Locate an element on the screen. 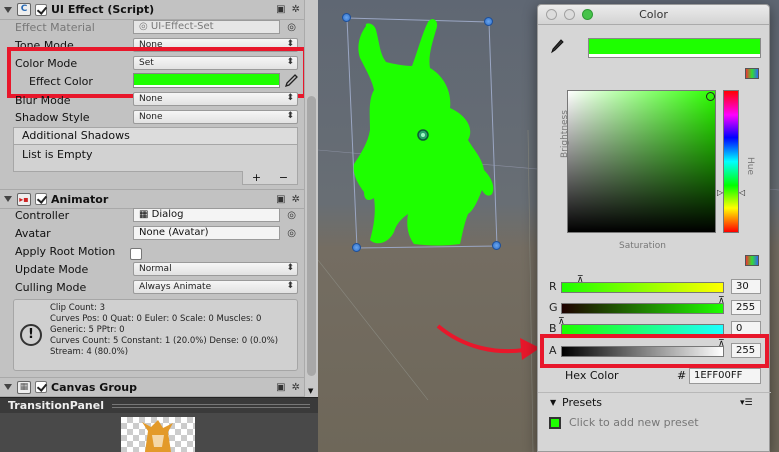 This screenshot has height=452, width=779. green-slider-row: G ⊼ 255 is located at coordinates (654, 306).